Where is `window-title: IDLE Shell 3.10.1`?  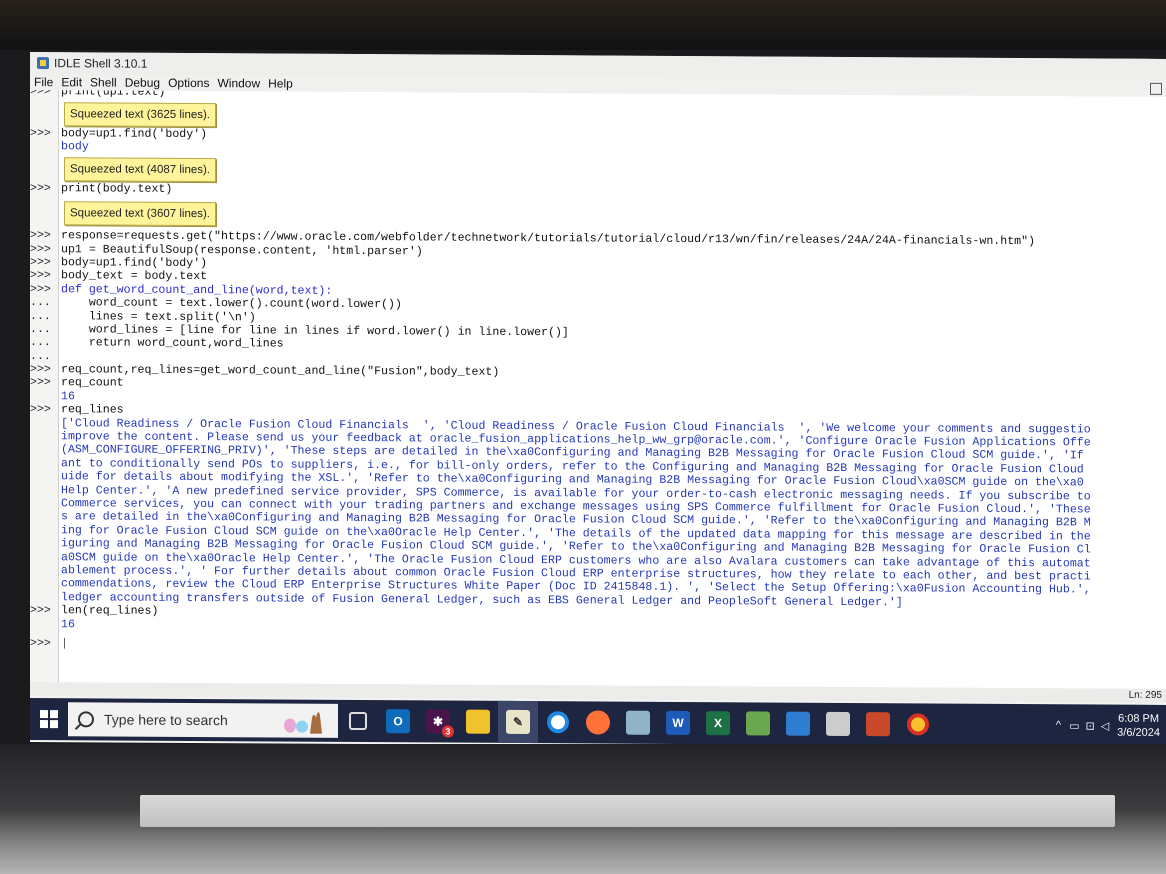 window-title: IDLE Shell 3.10.1 is located at coordinates (101, 63).